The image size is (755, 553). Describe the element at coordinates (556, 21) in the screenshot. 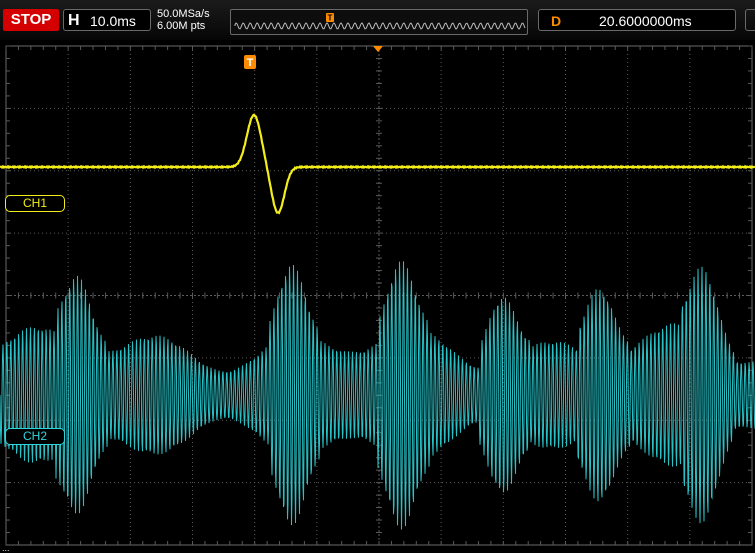

I see `delay-label: D` at that location.